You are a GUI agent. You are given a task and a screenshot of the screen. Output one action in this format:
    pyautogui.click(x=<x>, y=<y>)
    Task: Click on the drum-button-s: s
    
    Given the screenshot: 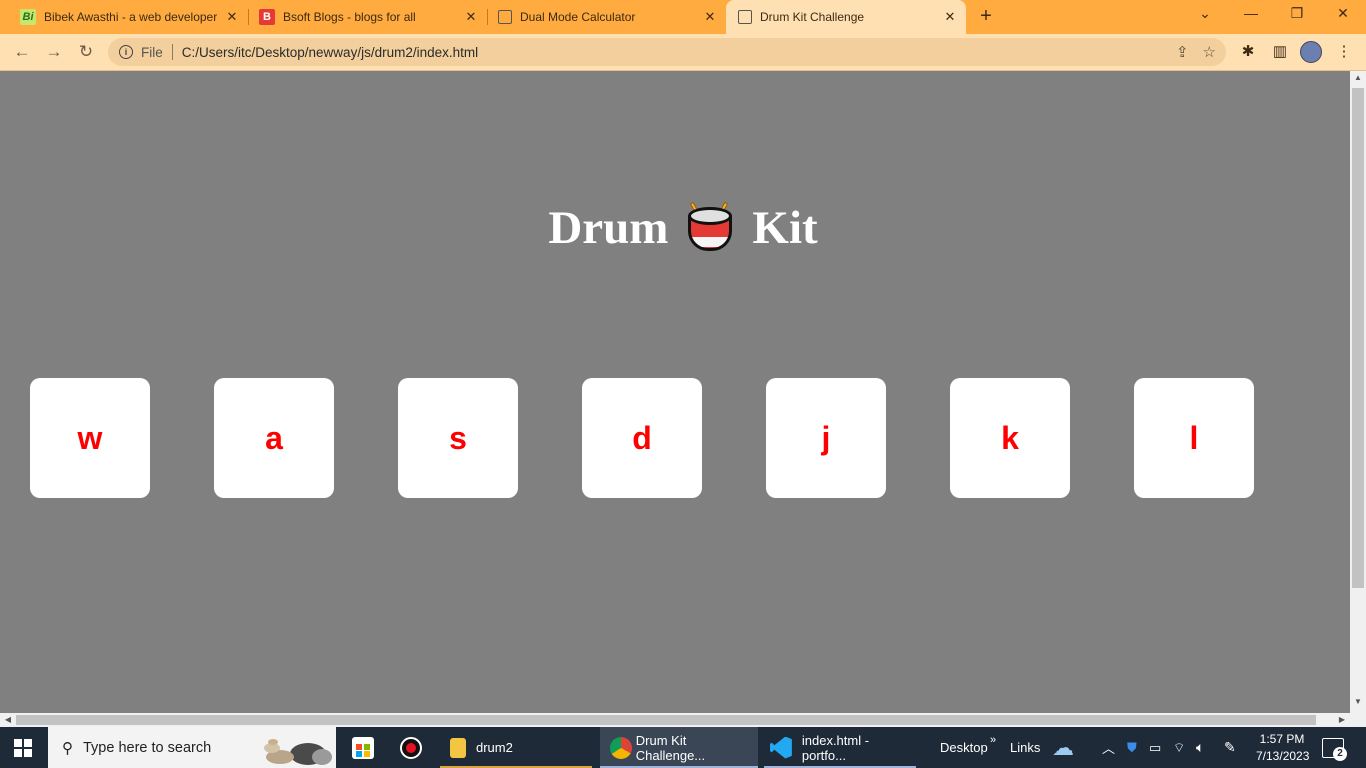 What is the action you would take?
    pyautogui.click(x=458, y=438)
    